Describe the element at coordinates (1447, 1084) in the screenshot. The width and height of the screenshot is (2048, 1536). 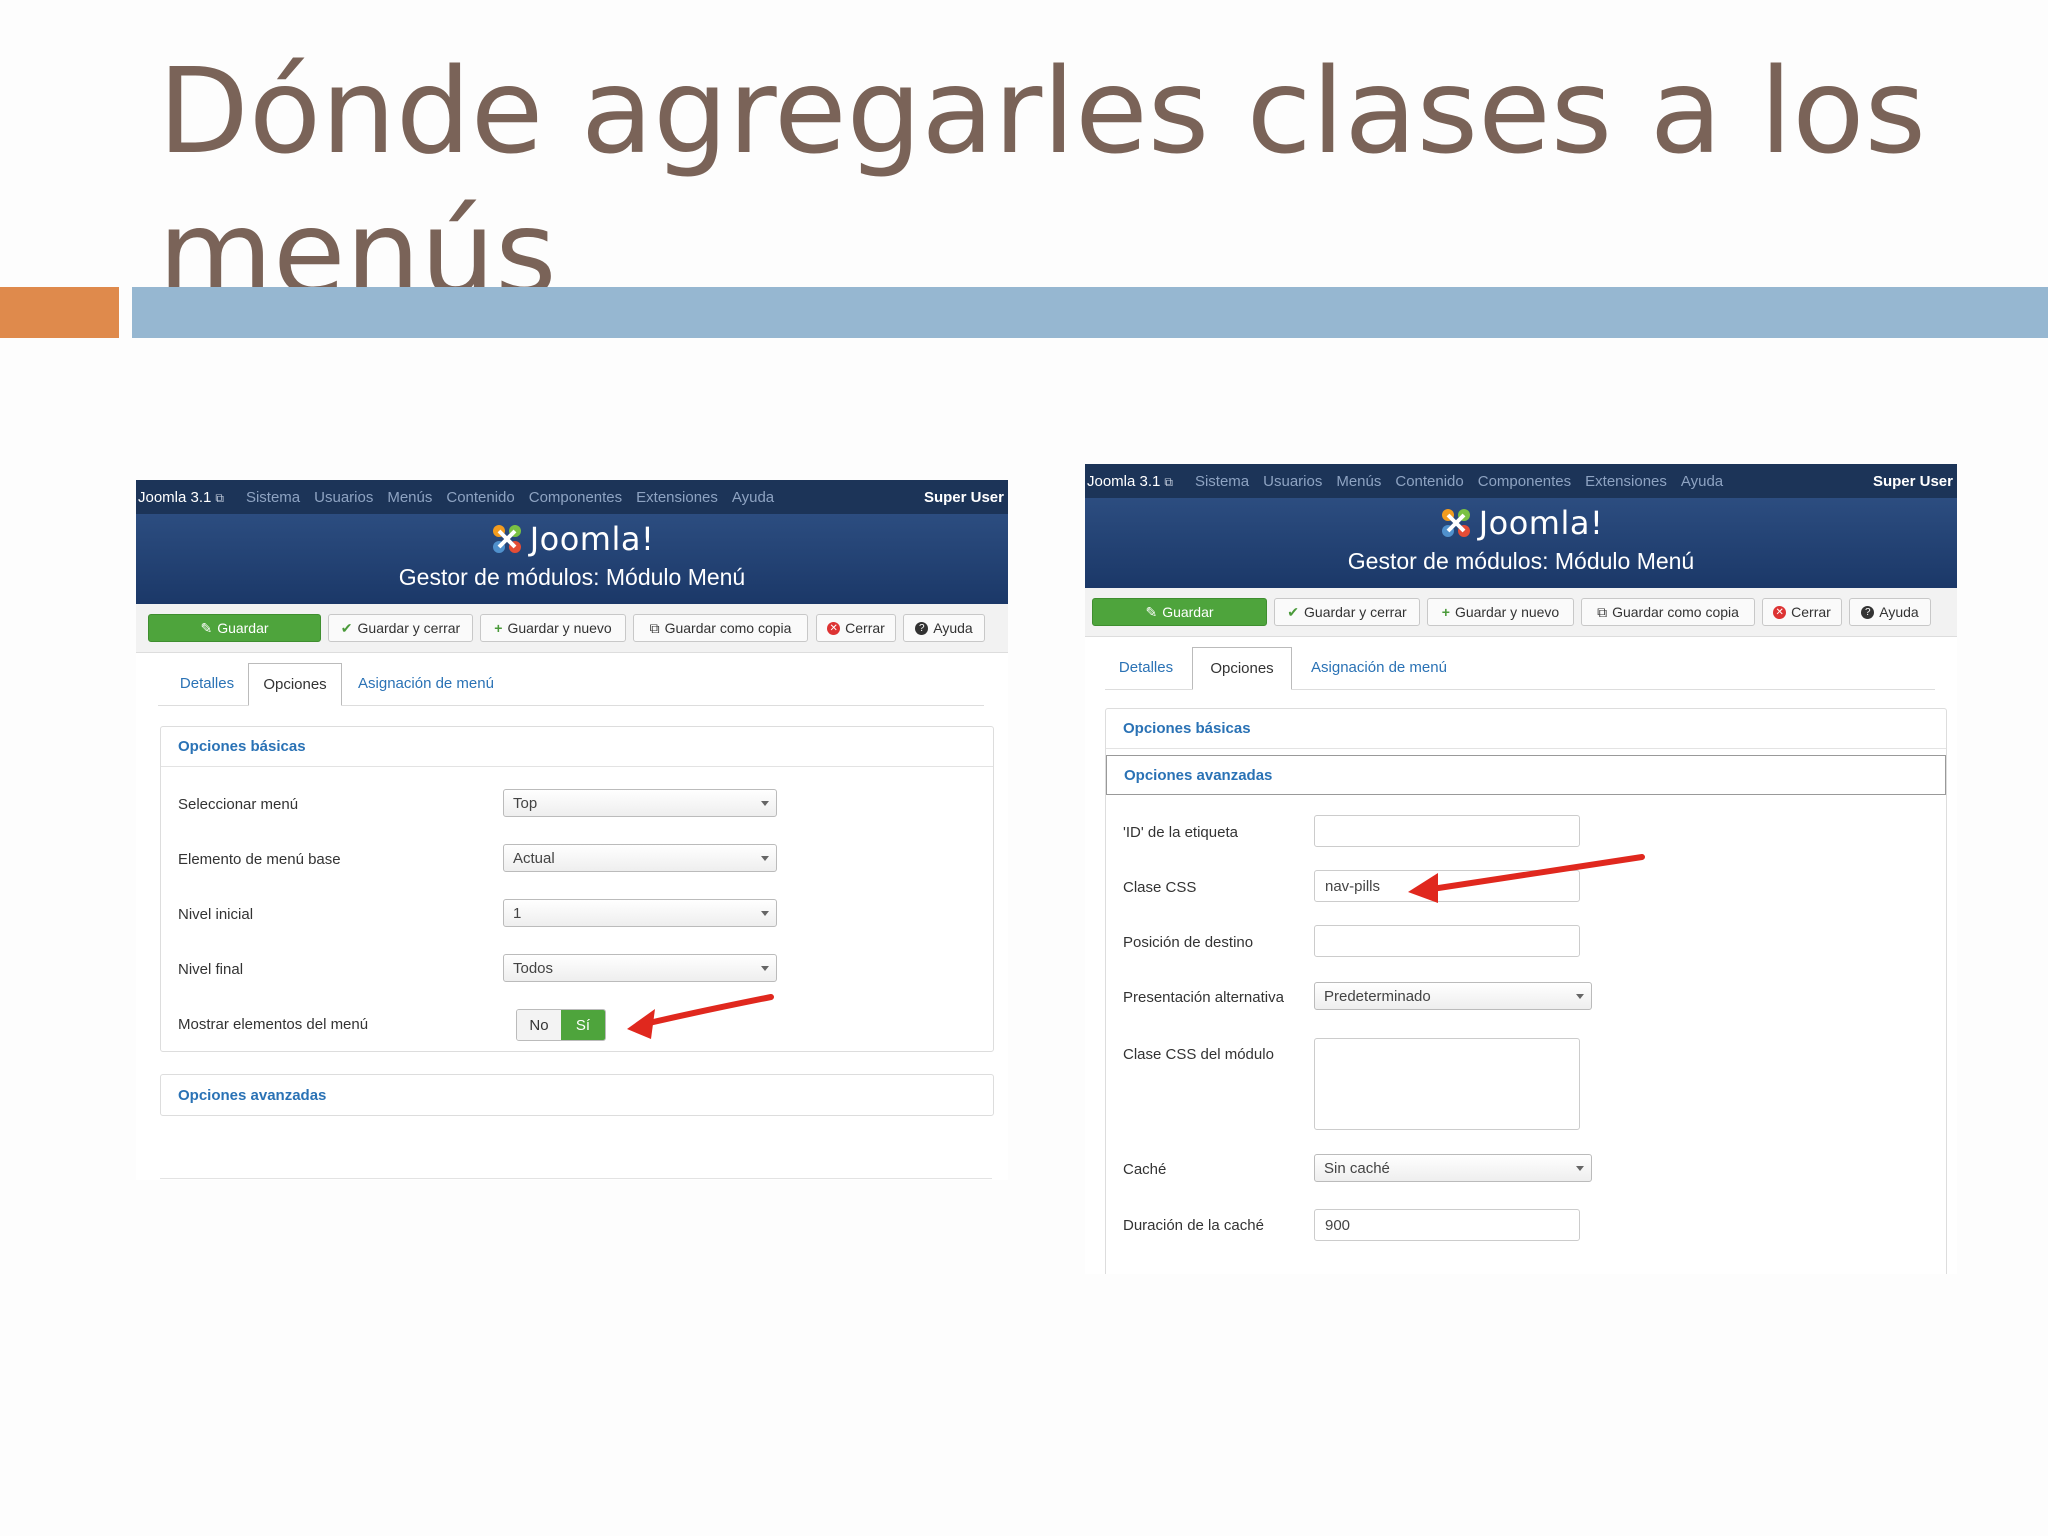
I see `module-class-textarea` at that location.